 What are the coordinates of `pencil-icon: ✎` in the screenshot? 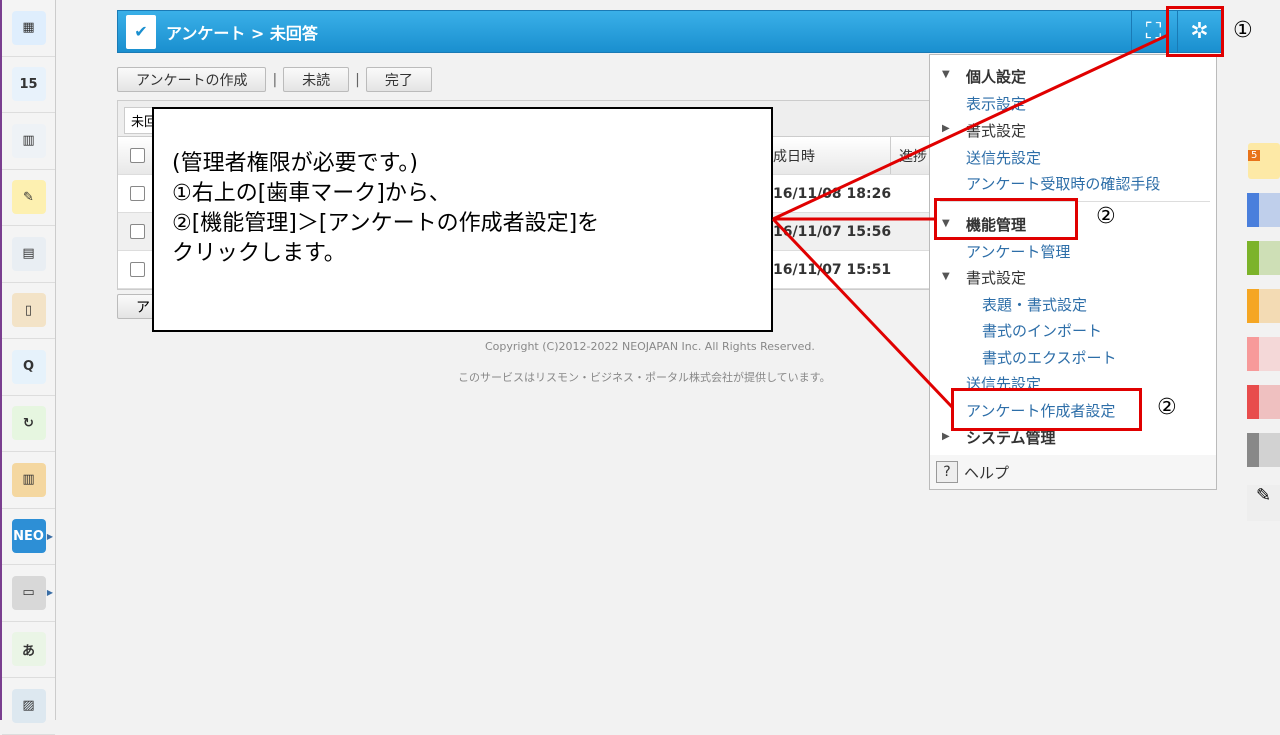 It's located at (1263, 503).